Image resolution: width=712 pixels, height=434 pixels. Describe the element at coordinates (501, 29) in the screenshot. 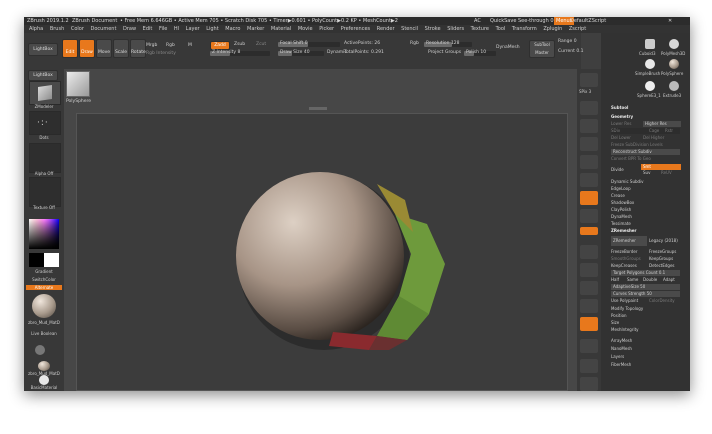

I see `menu-tool: Tool` at that location.